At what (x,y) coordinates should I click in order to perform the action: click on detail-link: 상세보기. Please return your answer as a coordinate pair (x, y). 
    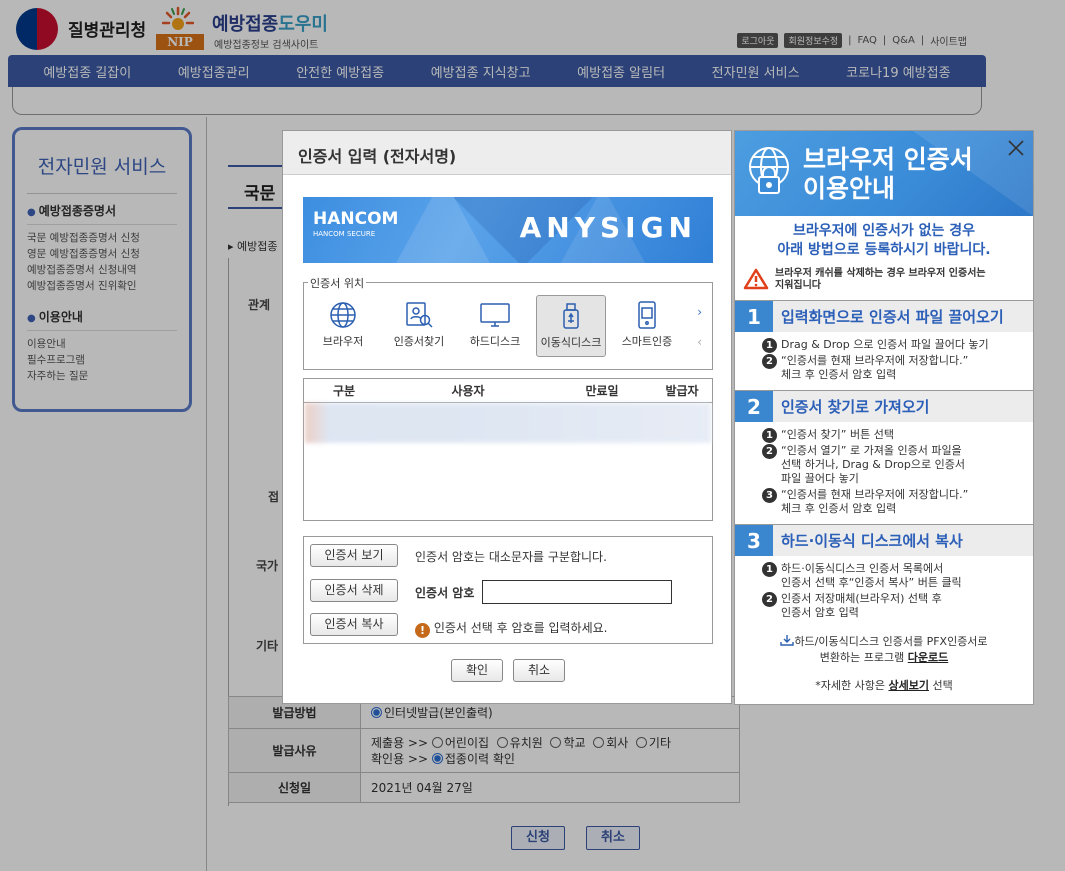
    Looking at the image, I should click on (908, 685).